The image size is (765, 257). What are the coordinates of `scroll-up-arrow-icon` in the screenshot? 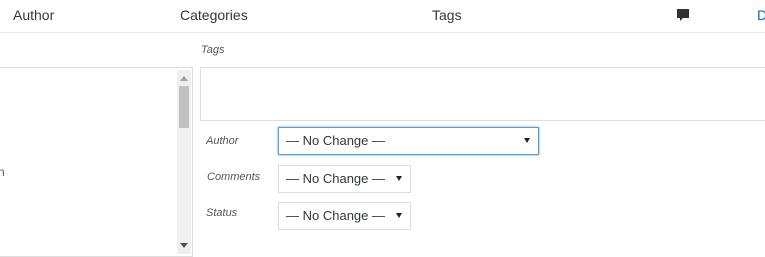 It's located at (184, 78).